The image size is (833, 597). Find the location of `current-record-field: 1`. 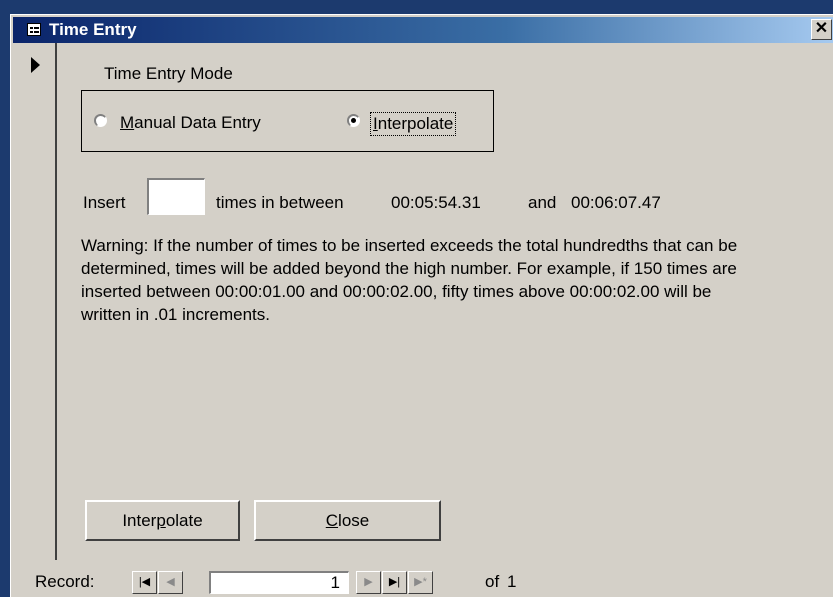

current-record-field: 1 is located at coordinates (279, 582).